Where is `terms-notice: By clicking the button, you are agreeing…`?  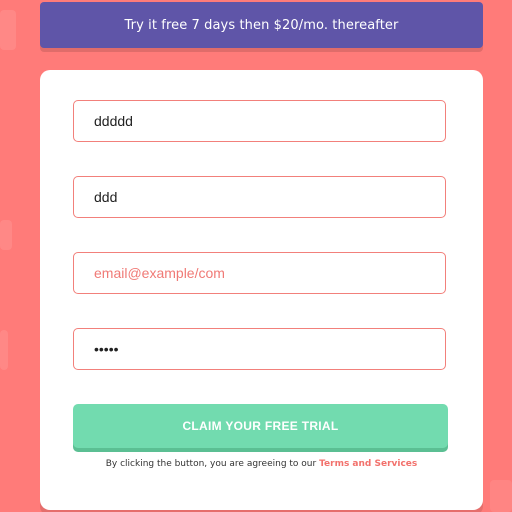 terms-notice: By clicking the button, you are agreeing… is located at coordinates (261, 464).